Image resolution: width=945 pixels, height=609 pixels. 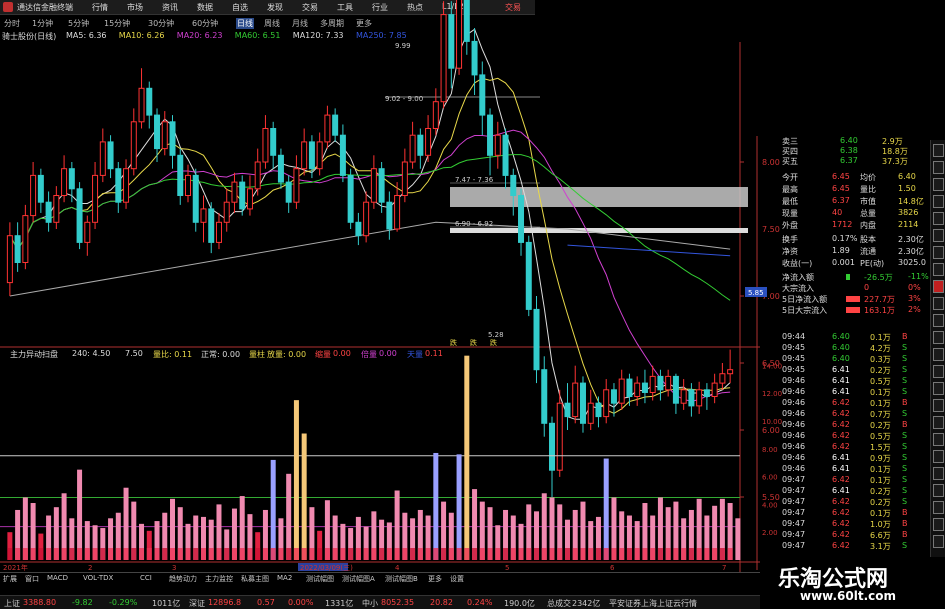 I want to click on ma-value: MA60: 6.51, so click(x=257, y=35).